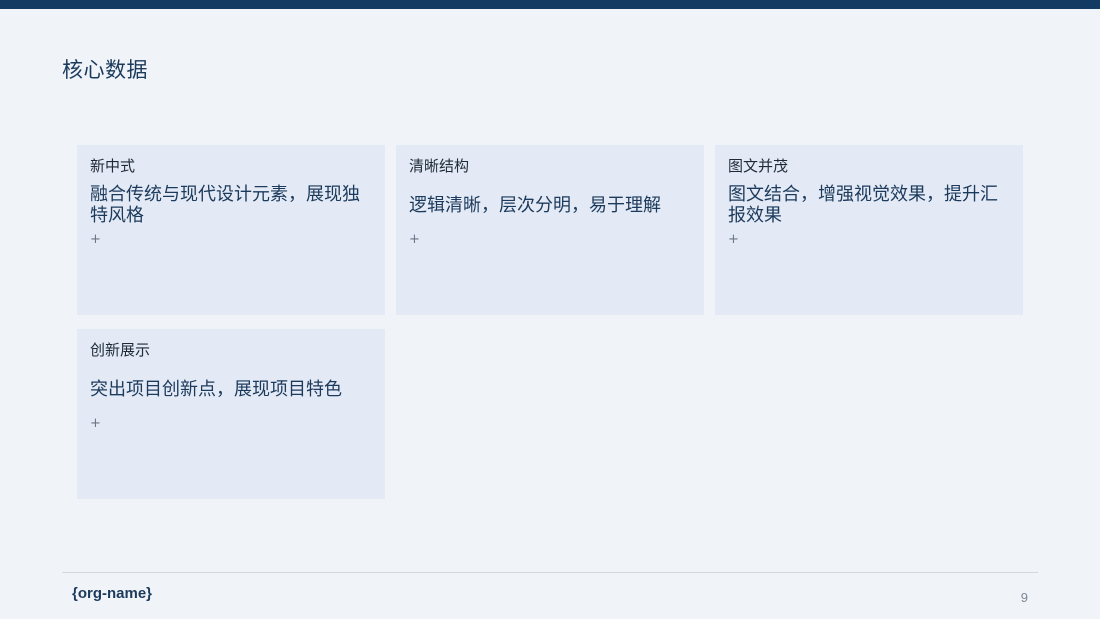 The width and height of the screenshot is (1100, 619). Describe the element at coordinates (550, 572) in the screenshot. I see `footer-divider` at that location.